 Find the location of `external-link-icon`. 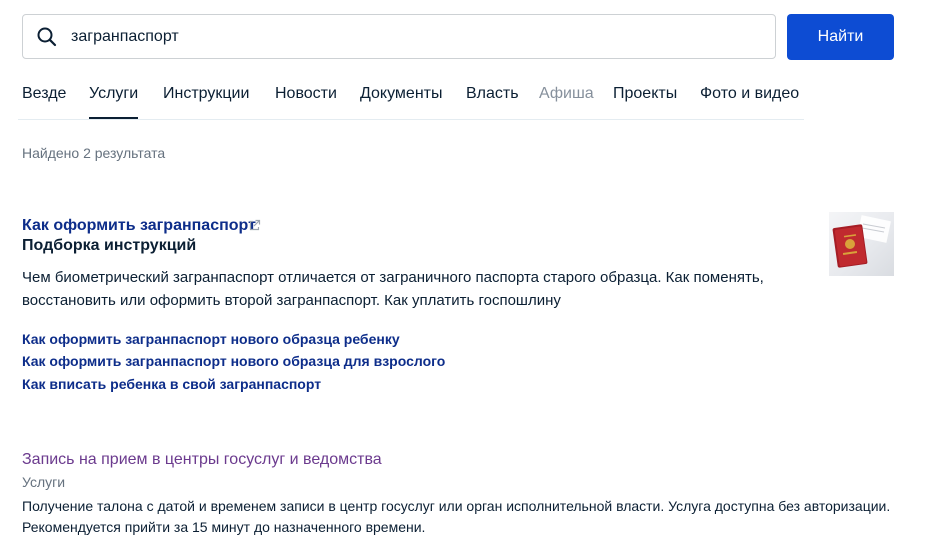

external-link-icon is located at coordinates (255, 225).